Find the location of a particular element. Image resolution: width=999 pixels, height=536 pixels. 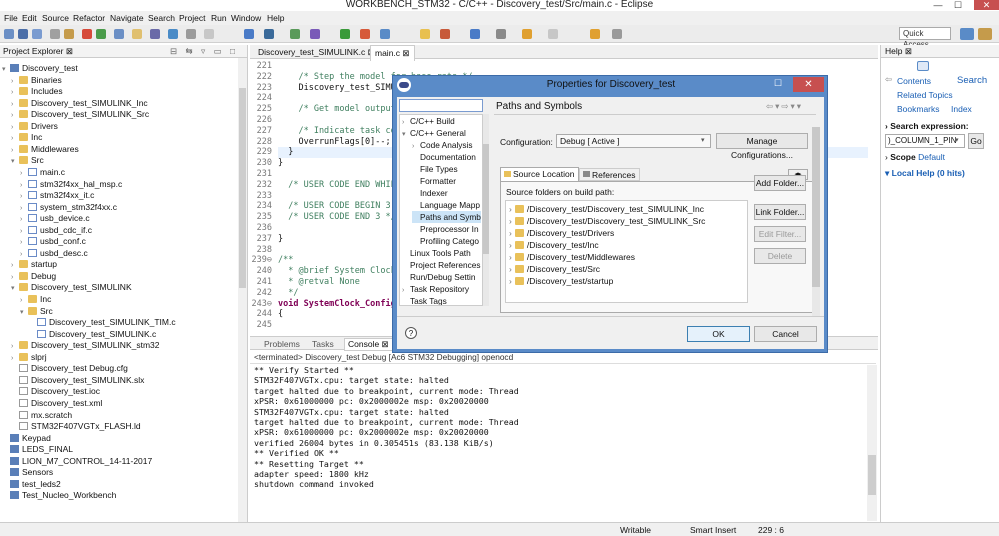

tree-item: LION_M7_CONTROL_14-11-2017 is located at coordinates (77, 461).